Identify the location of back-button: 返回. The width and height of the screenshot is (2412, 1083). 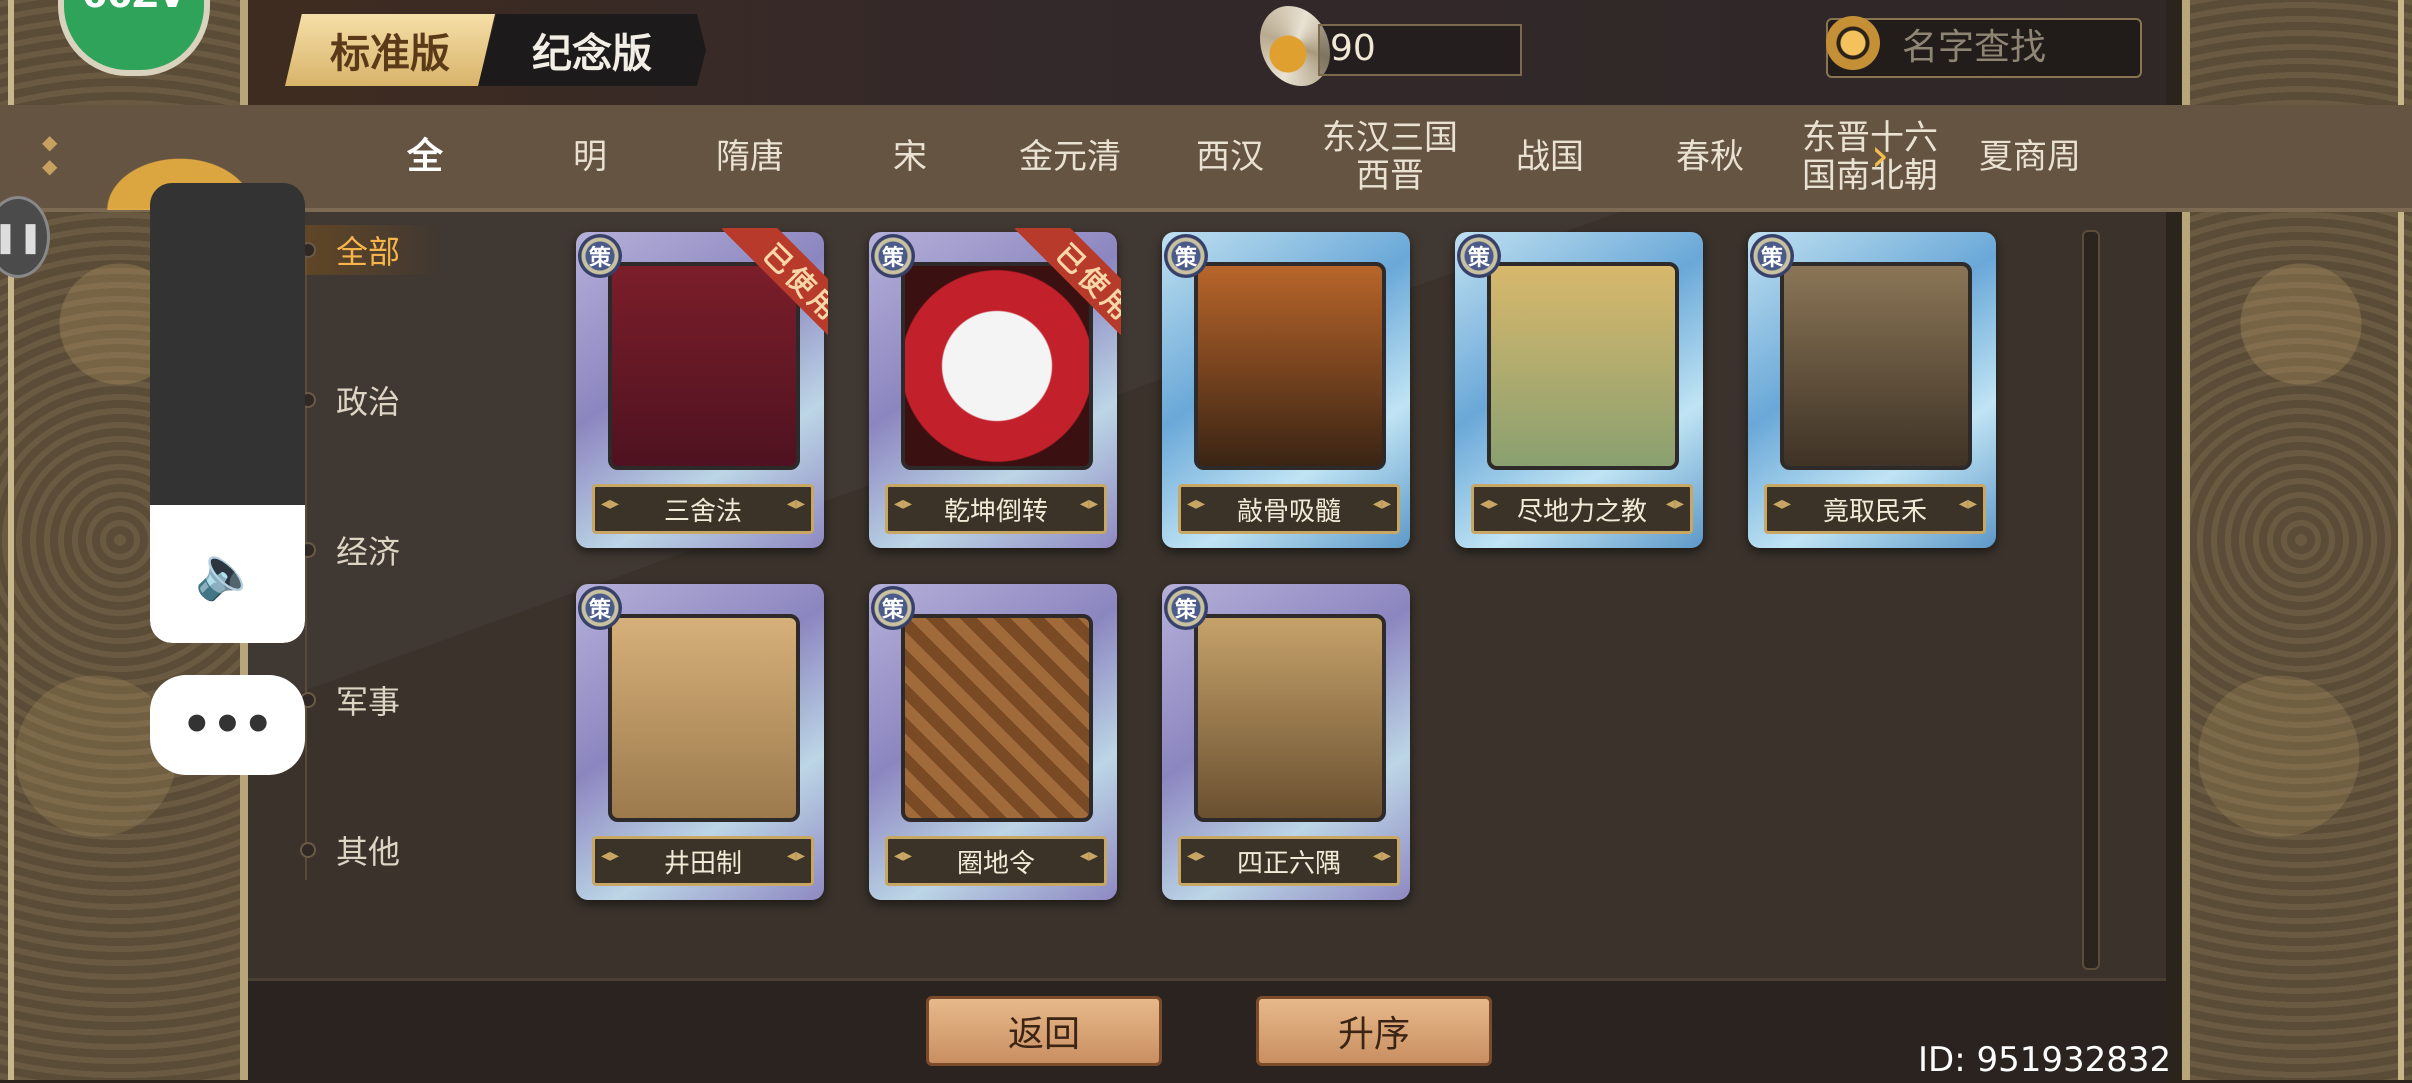
(1044, 1031).